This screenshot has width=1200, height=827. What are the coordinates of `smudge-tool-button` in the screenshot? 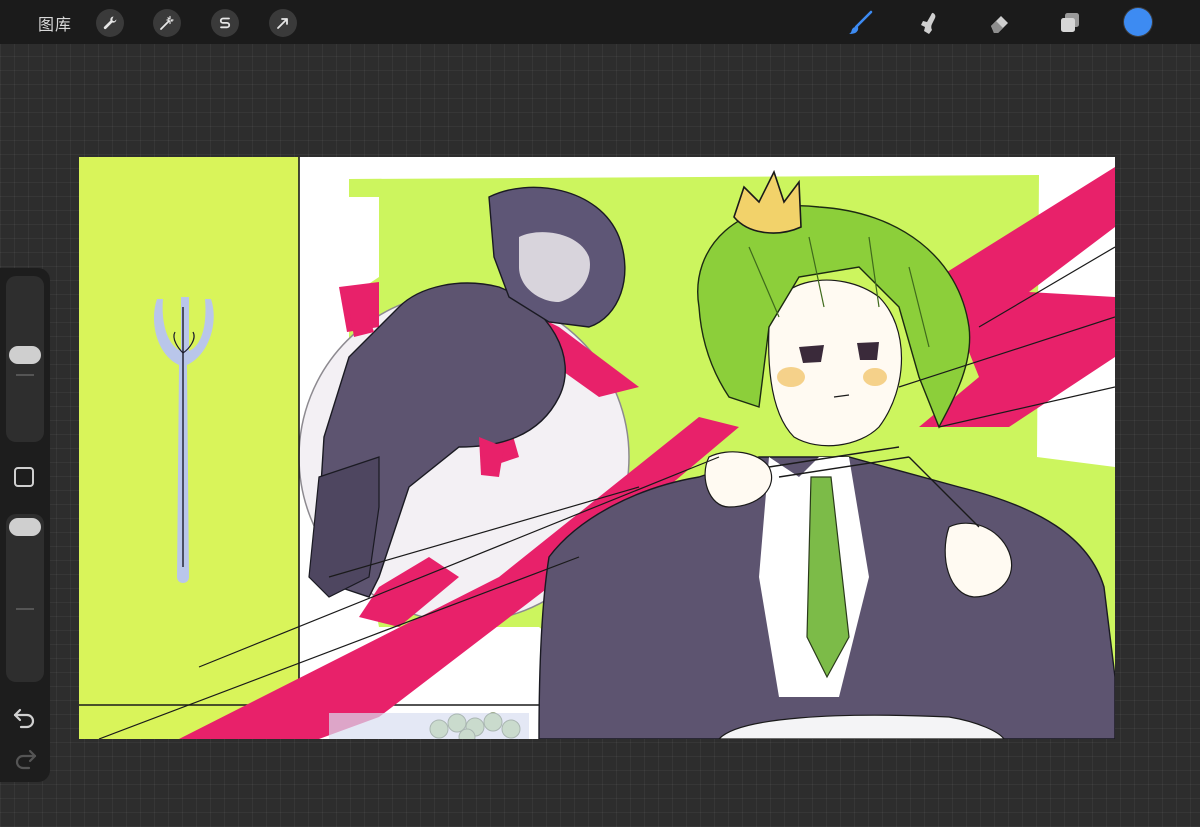 It's located at (929, 23).